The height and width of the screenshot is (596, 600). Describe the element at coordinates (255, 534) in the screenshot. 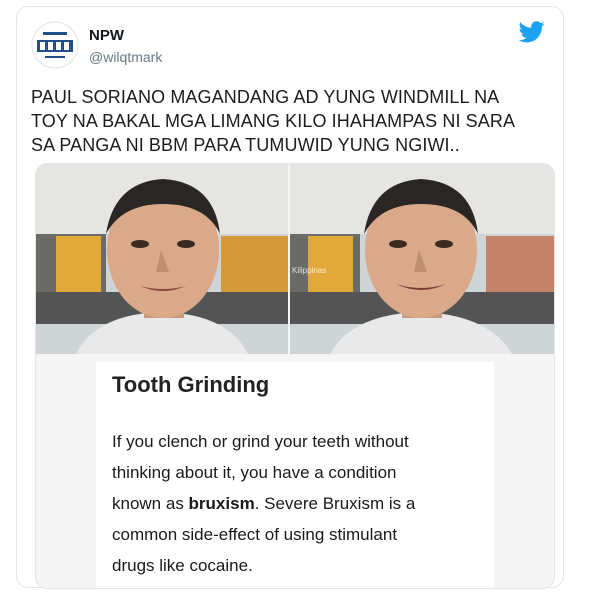

I see `card-line: common side-effect of using stimulant` at that location.